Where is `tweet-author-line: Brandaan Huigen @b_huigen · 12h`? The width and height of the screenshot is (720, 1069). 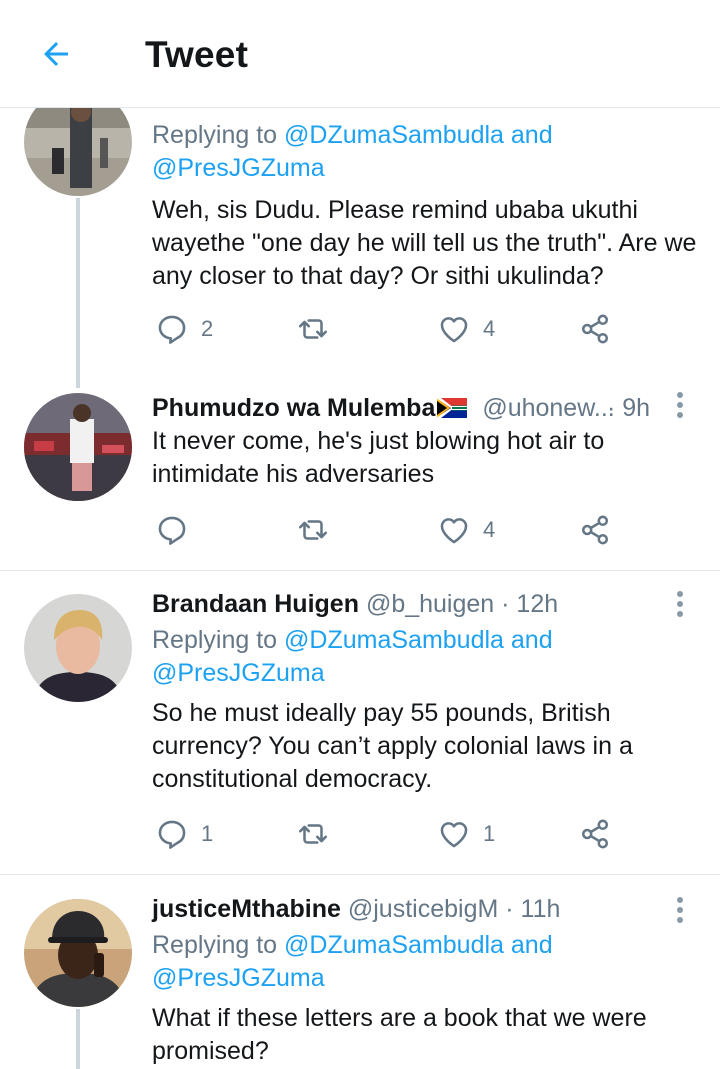 tweet-author-line: Brandaan Huigen @b_huigen · 12h is located at coordinates (355, 604).